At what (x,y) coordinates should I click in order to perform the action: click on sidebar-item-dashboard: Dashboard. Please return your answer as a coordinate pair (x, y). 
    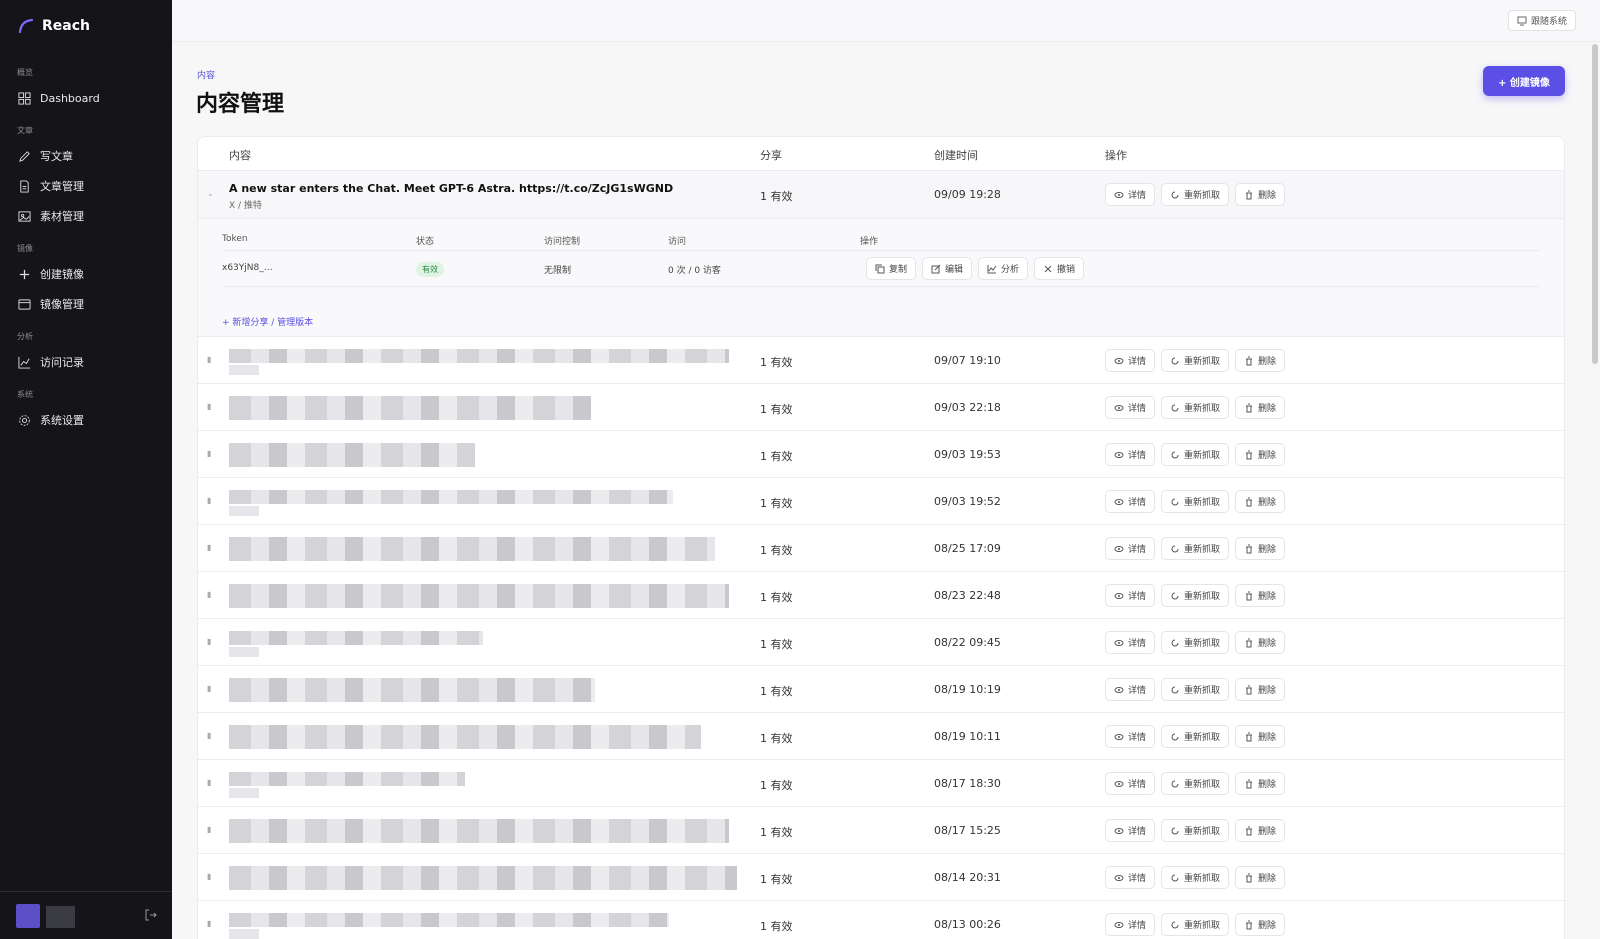
    Looking at the image, I should click on (59, 98).